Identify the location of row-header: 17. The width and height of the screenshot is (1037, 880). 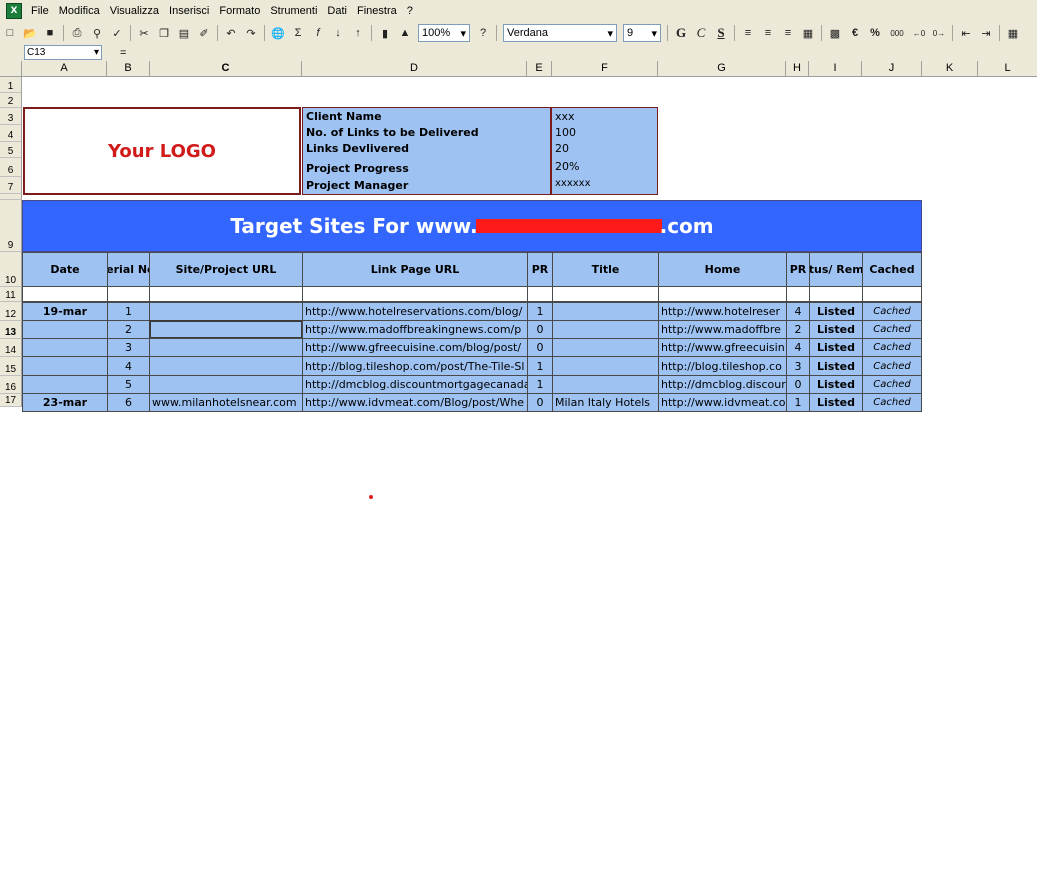
(11, 400).